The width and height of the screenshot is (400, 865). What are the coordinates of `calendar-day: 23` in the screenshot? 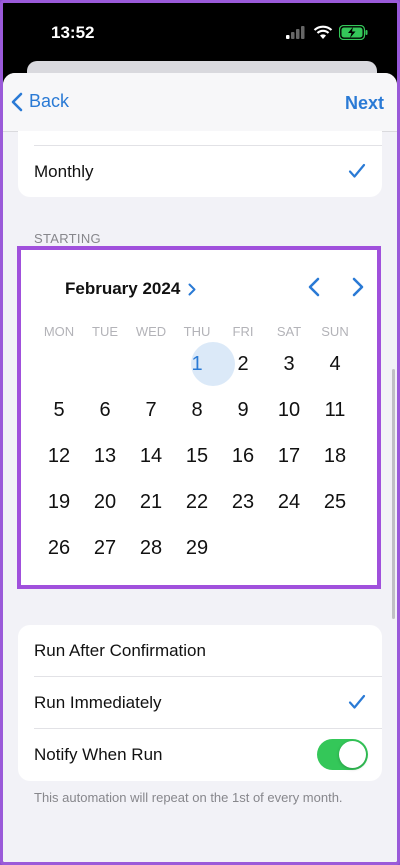 It's located at (243, 502).